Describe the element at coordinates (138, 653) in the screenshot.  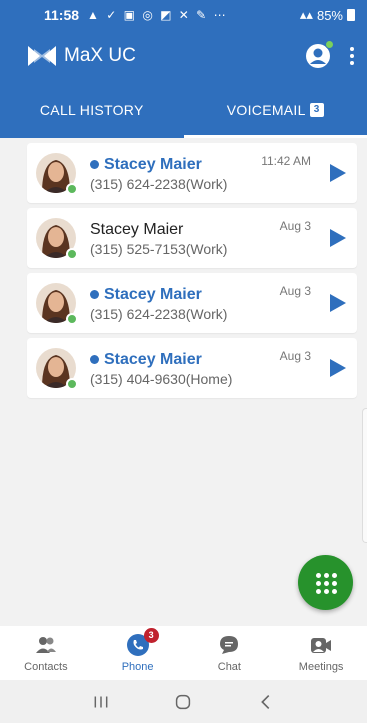
I see `nav-phone: 3 Phone` at that location.